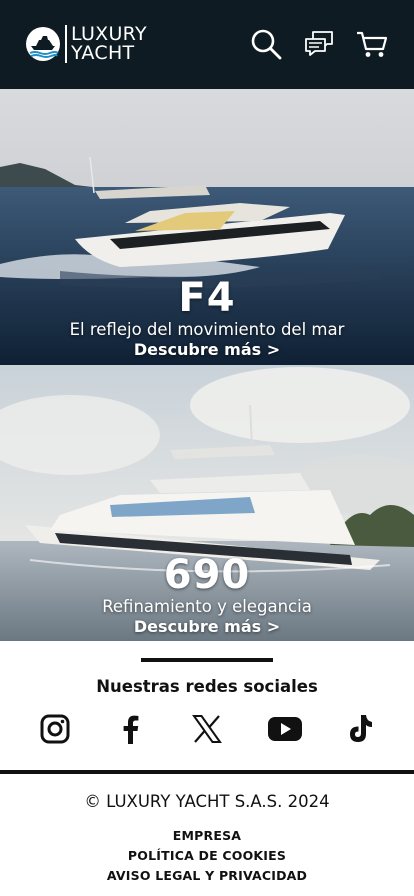  Describe the element at coordinates (207, 835) in the screenshot. I see `footer-link-empresa: EMPRESA` at that location.